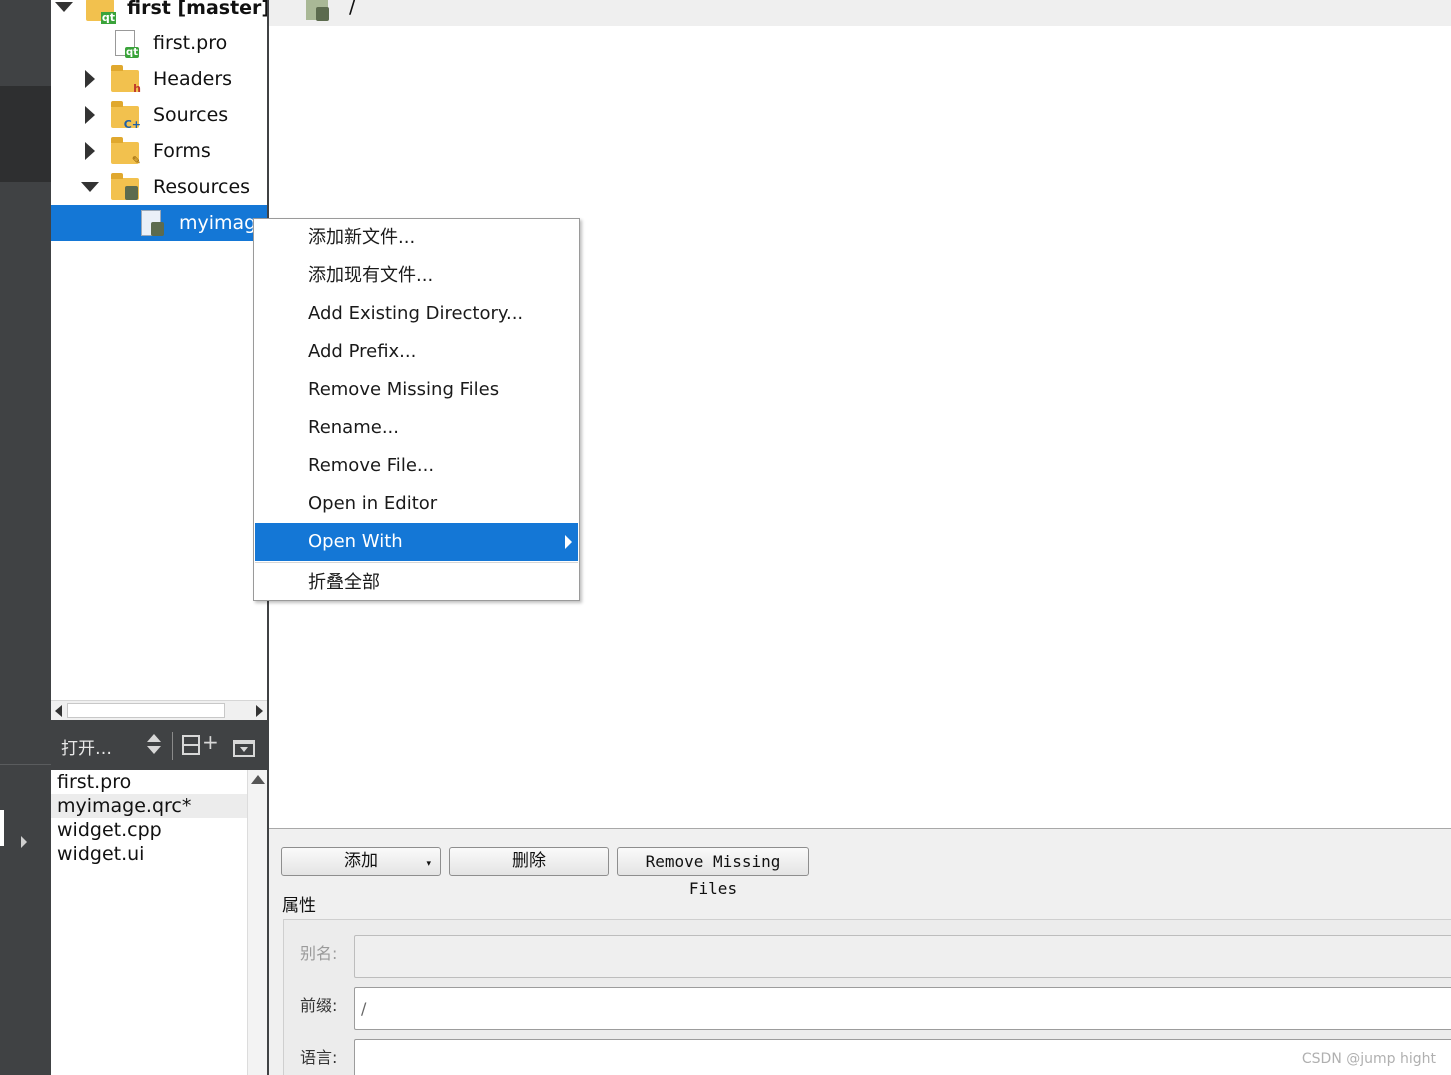 Image resolution: width=1451 pixels, height=1075 pixels. I want to click on headers-folder-icon: h, so click(126, 80).